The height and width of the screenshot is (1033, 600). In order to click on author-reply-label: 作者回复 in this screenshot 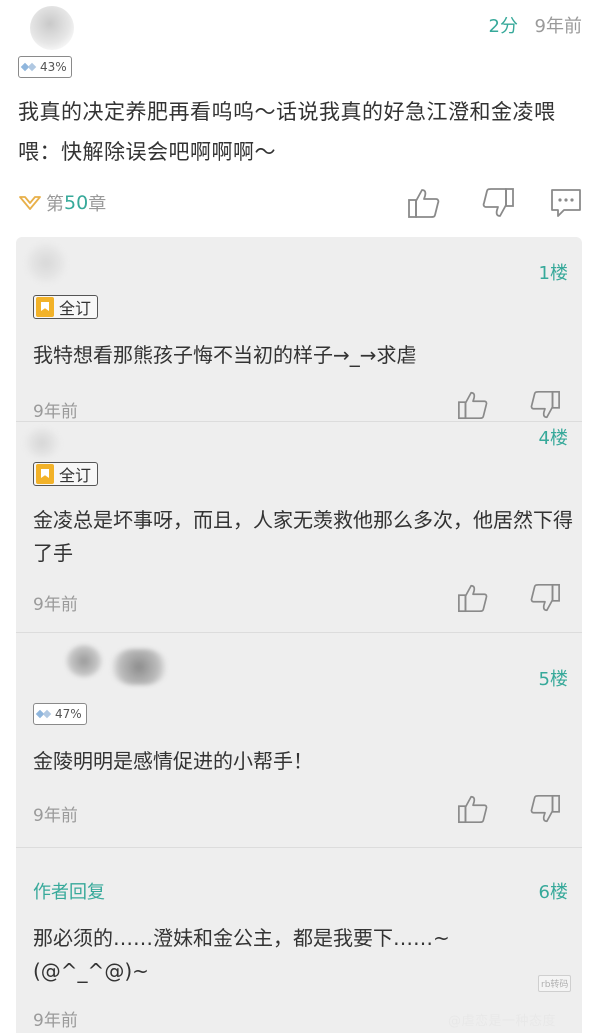, I will do `click(69, 892)`.